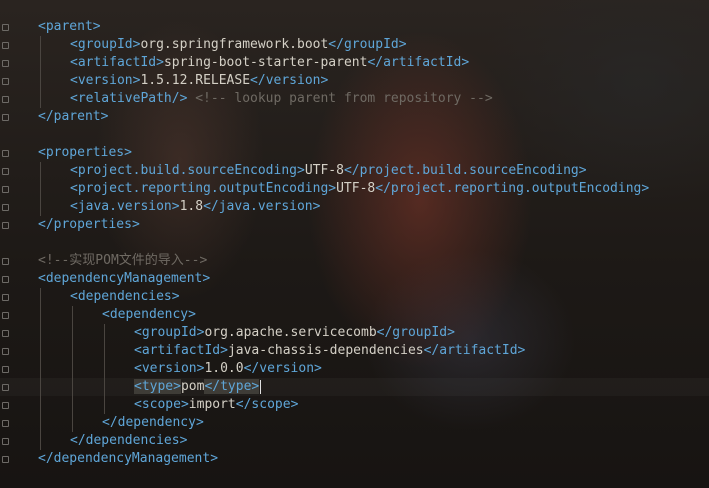 The height and width of the screenshot is (488, 709). What do you see at coordinates (354, 441) in the screenshot?
I see `code-line: </dependencies>` at bounding box center [354, 441].